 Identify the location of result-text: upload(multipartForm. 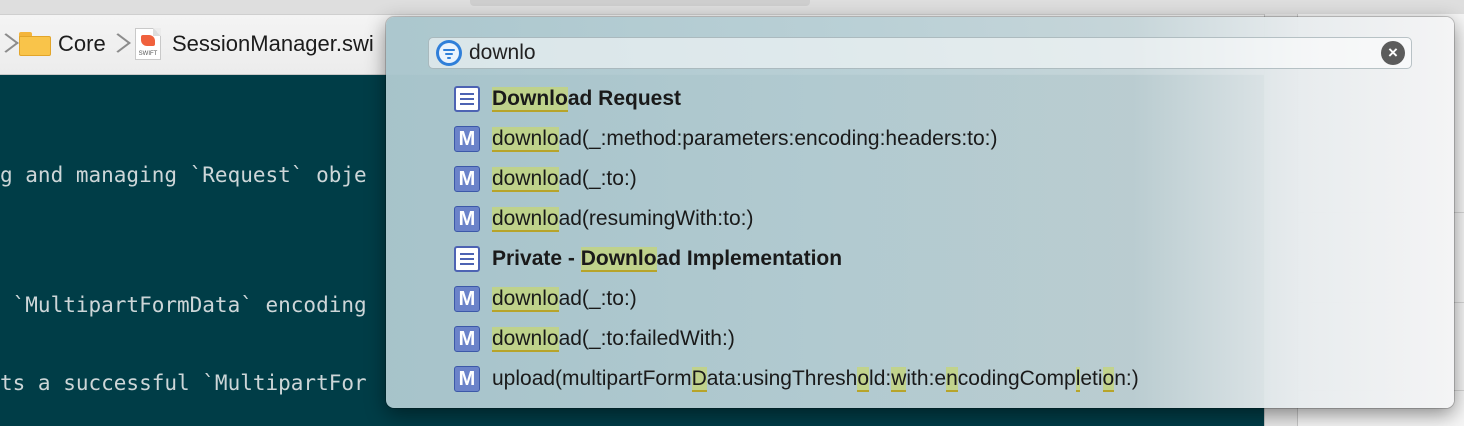
(592, 378).